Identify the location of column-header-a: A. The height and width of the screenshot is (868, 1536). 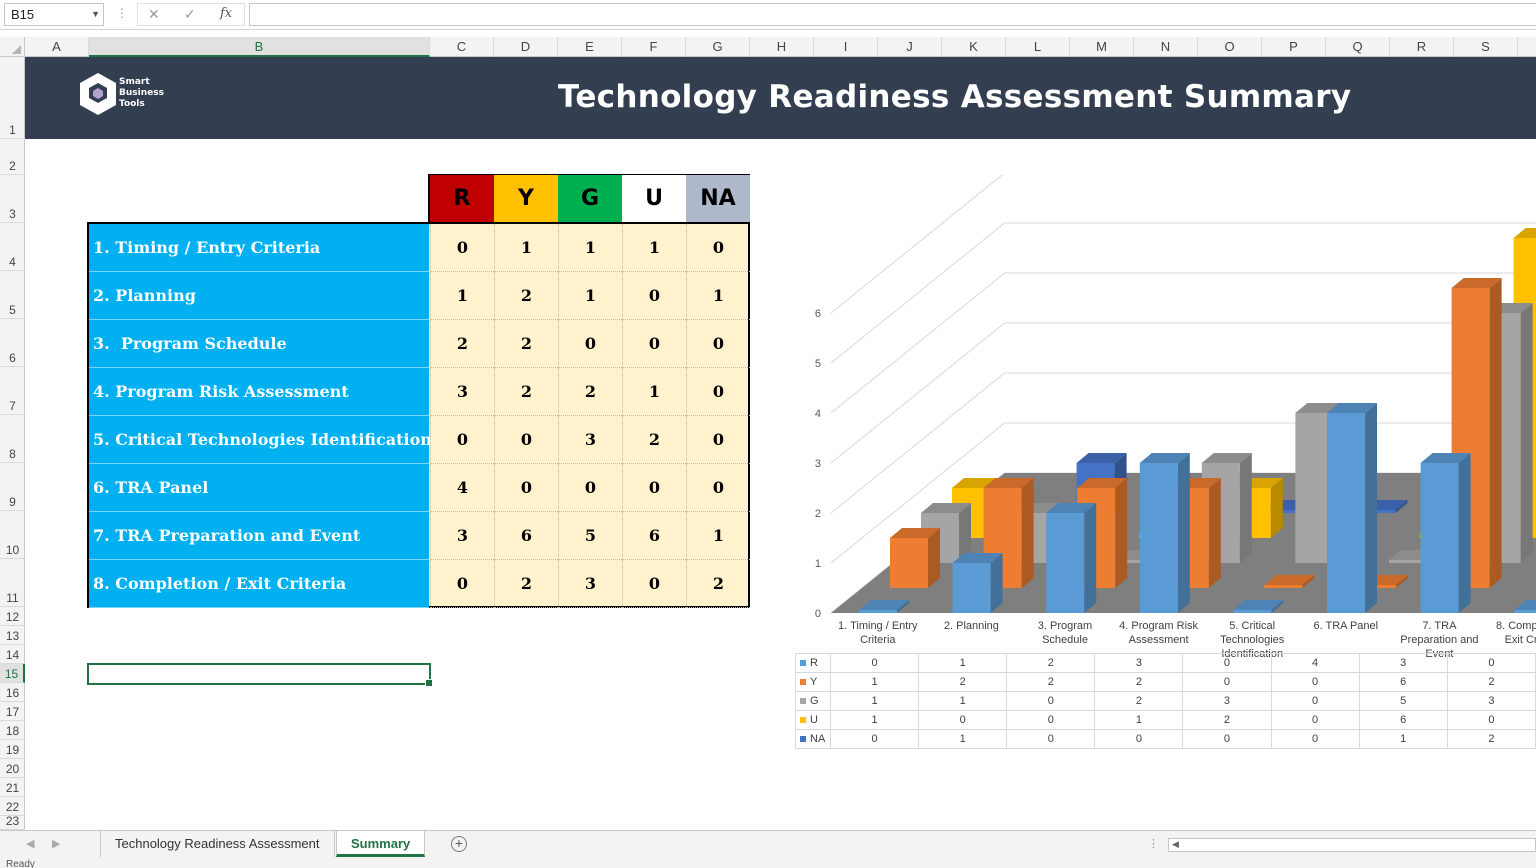
(57, 47).